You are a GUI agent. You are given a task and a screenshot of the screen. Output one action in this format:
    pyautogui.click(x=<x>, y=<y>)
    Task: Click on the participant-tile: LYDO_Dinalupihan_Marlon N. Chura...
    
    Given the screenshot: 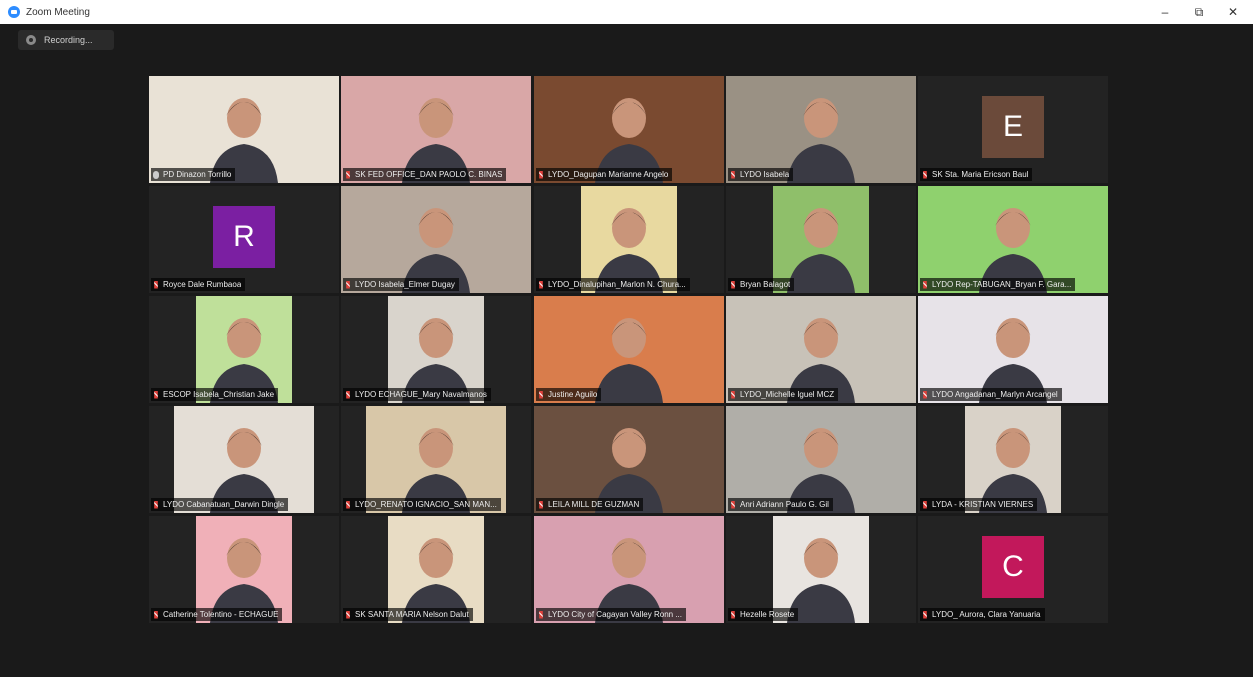 What is the action you would take?
    pyautogui.click(x=629, y=239)
    